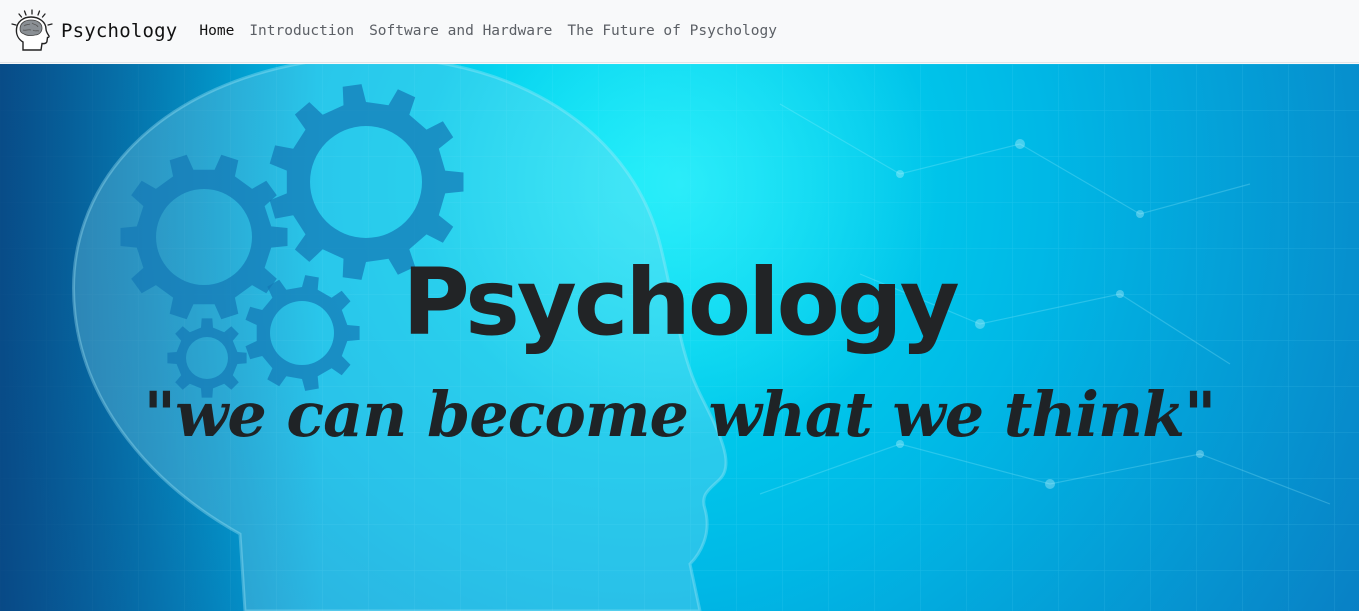 This screenshot has height=611, width=1359. I want to click on nav-link-home: Home, so click(216, 31).